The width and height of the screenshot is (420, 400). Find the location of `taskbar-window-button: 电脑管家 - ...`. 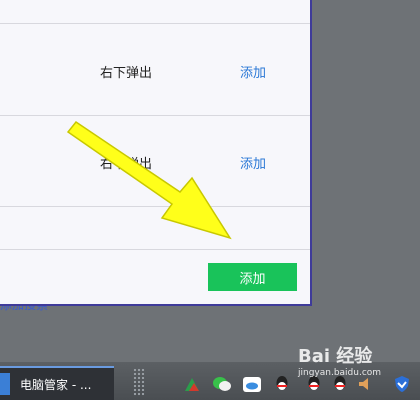

taskbar-window-button: 电脑管家 - ... is located at coordinates (57, 383).